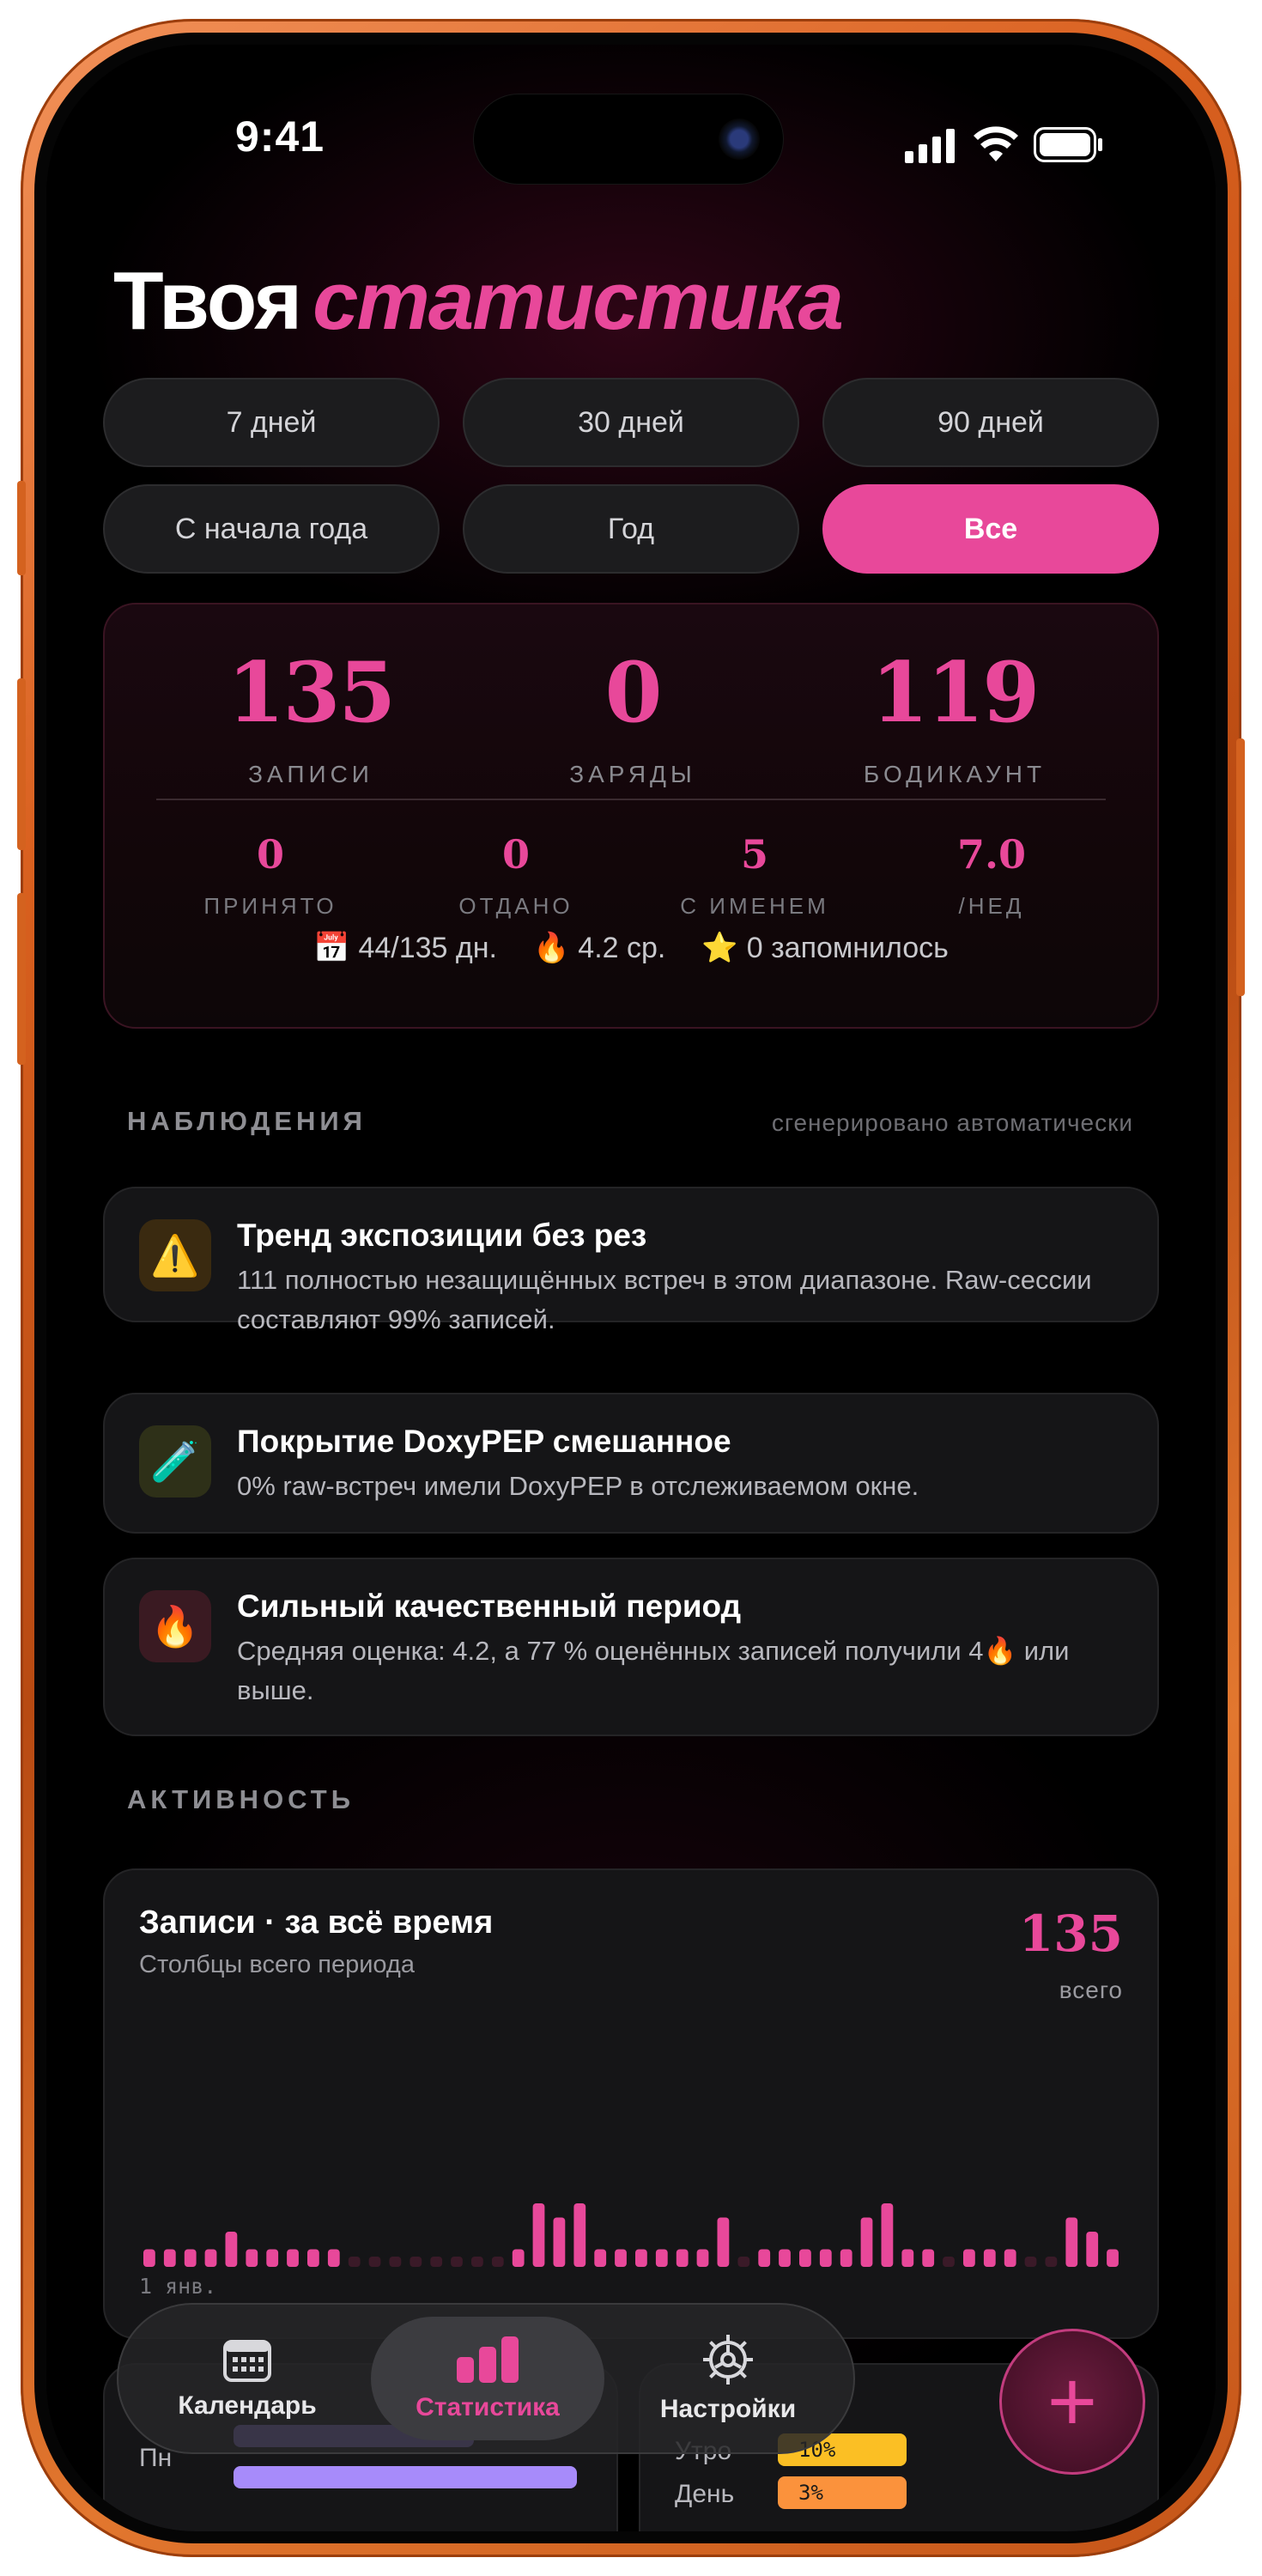  What do you see at coordinates (754, 906) in the screenshot?
I see `named-label: С ИМЕНЕМ` at bounding box center [754, 906].